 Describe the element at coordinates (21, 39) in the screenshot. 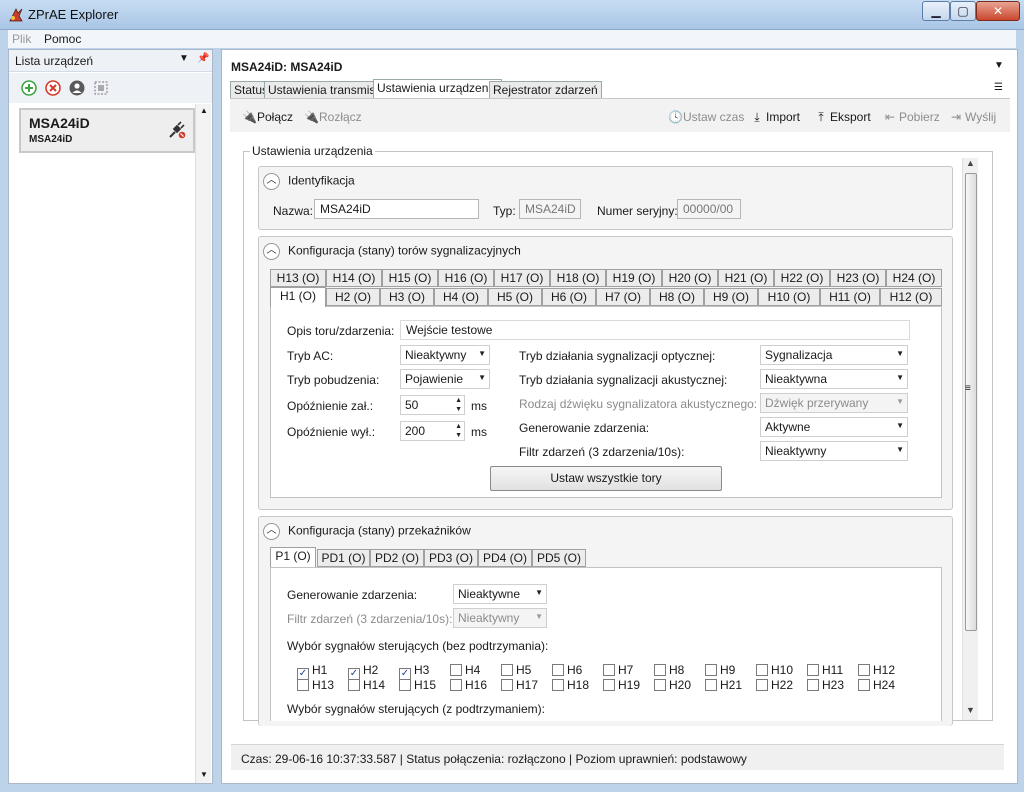

I see `menu-plik: Plik` at that location.